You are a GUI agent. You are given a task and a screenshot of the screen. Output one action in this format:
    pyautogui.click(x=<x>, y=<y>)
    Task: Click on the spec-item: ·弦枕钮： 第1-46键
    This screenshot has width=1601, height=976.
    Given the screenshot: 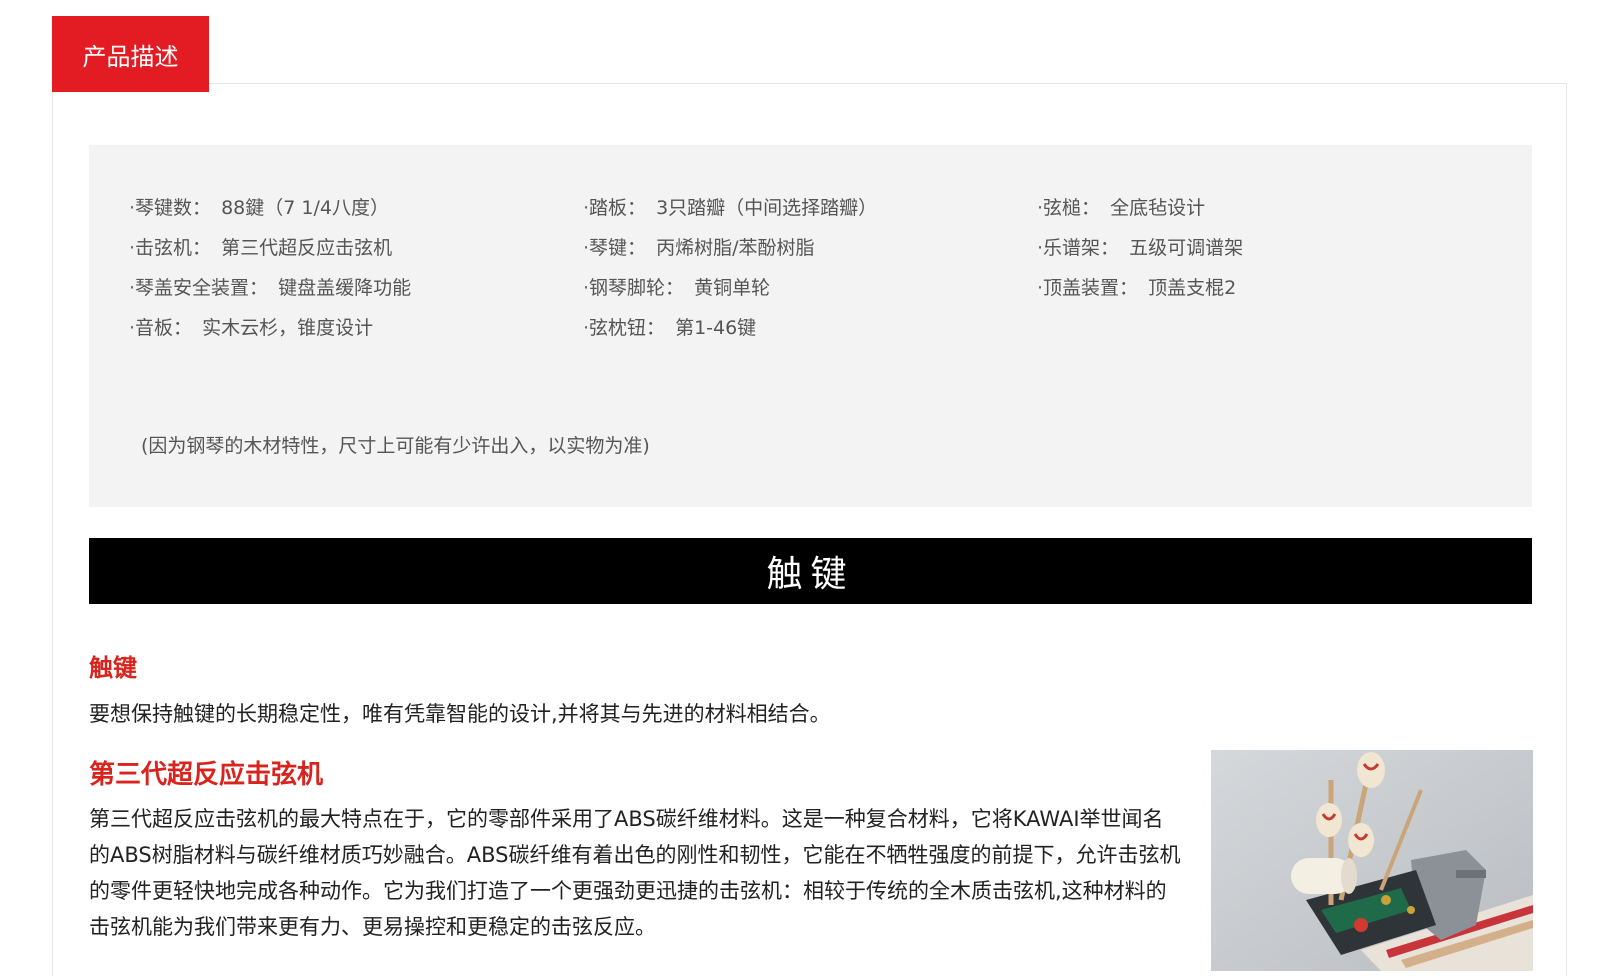 What is the action you would take?
    pyautogui.click(x=670, y=328)
    